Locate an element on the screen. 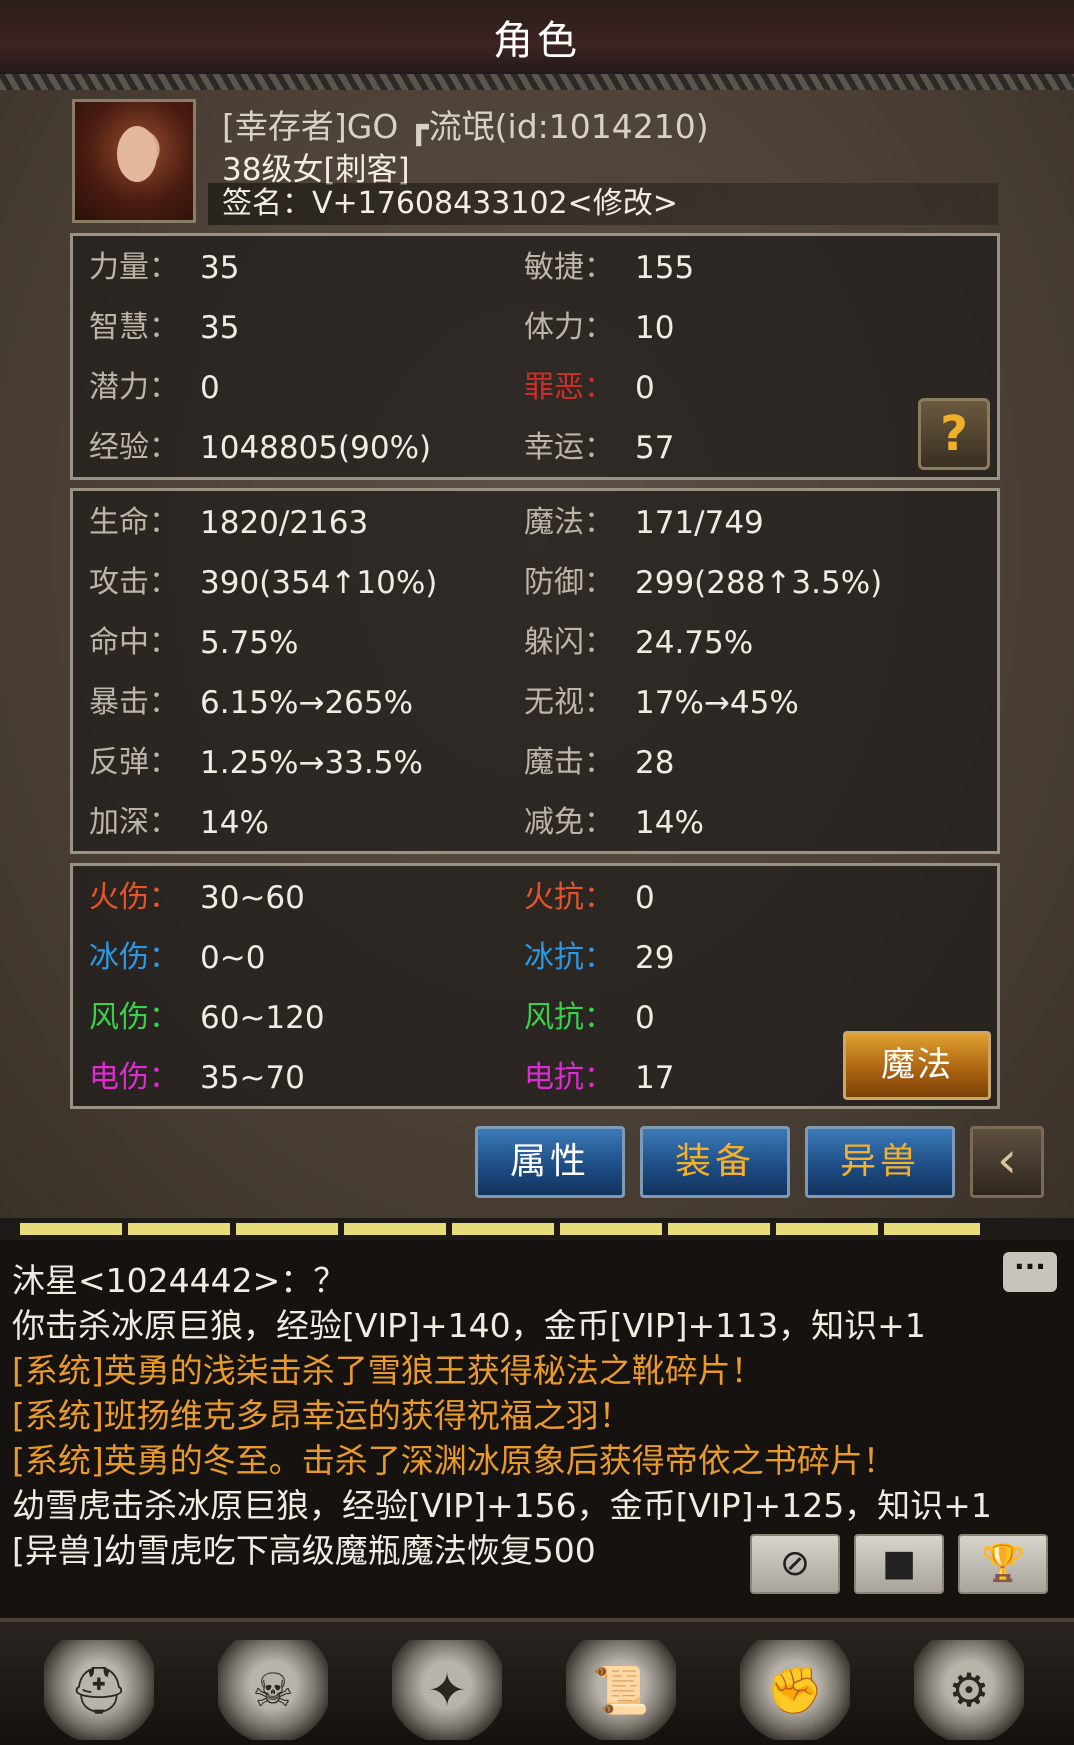  stat-value: 1.25%→33.5% is located at coordinates (311, 763).